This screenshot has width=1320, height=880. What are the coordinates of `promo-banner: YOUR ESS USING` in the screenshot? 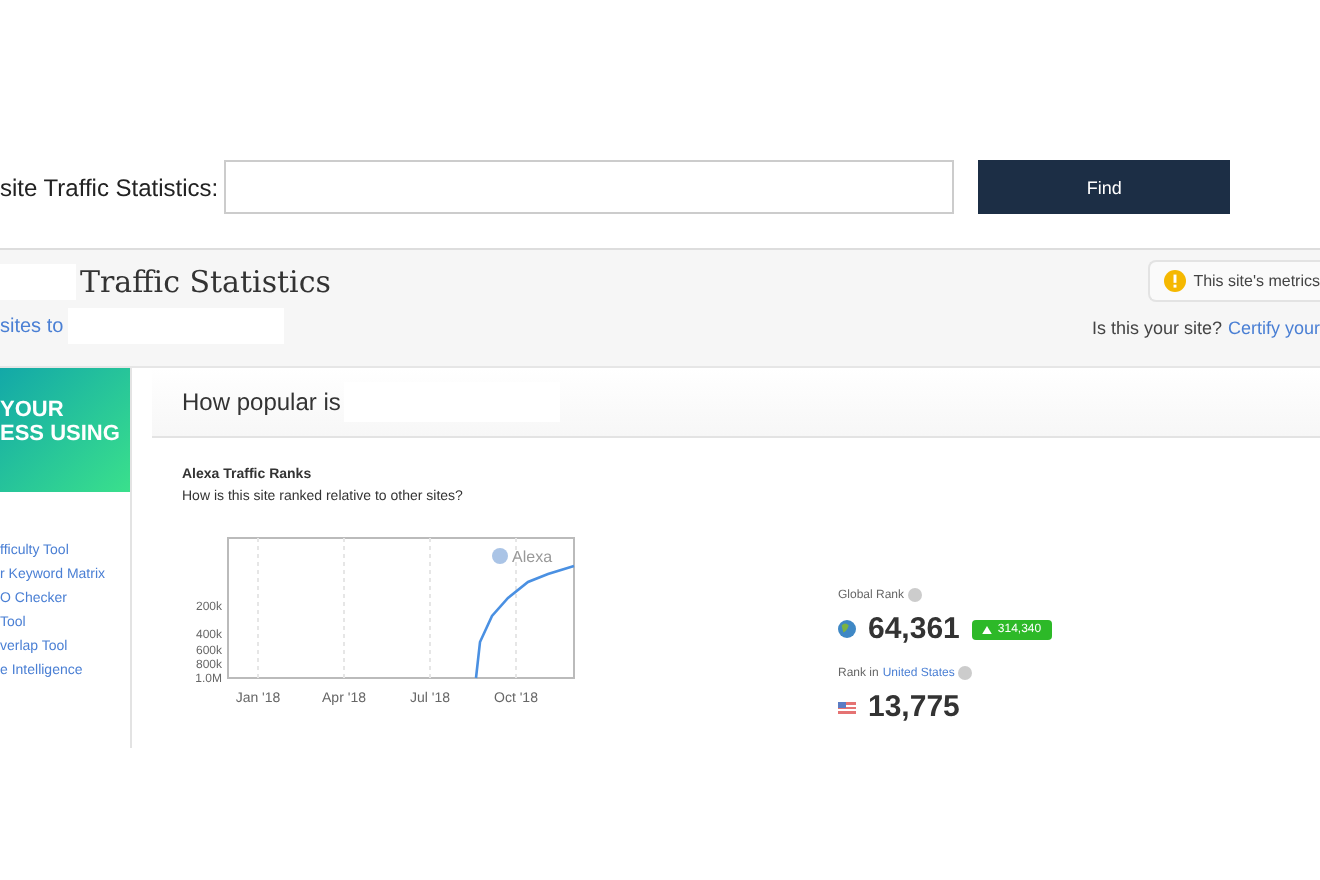 It's located at (65, 430).